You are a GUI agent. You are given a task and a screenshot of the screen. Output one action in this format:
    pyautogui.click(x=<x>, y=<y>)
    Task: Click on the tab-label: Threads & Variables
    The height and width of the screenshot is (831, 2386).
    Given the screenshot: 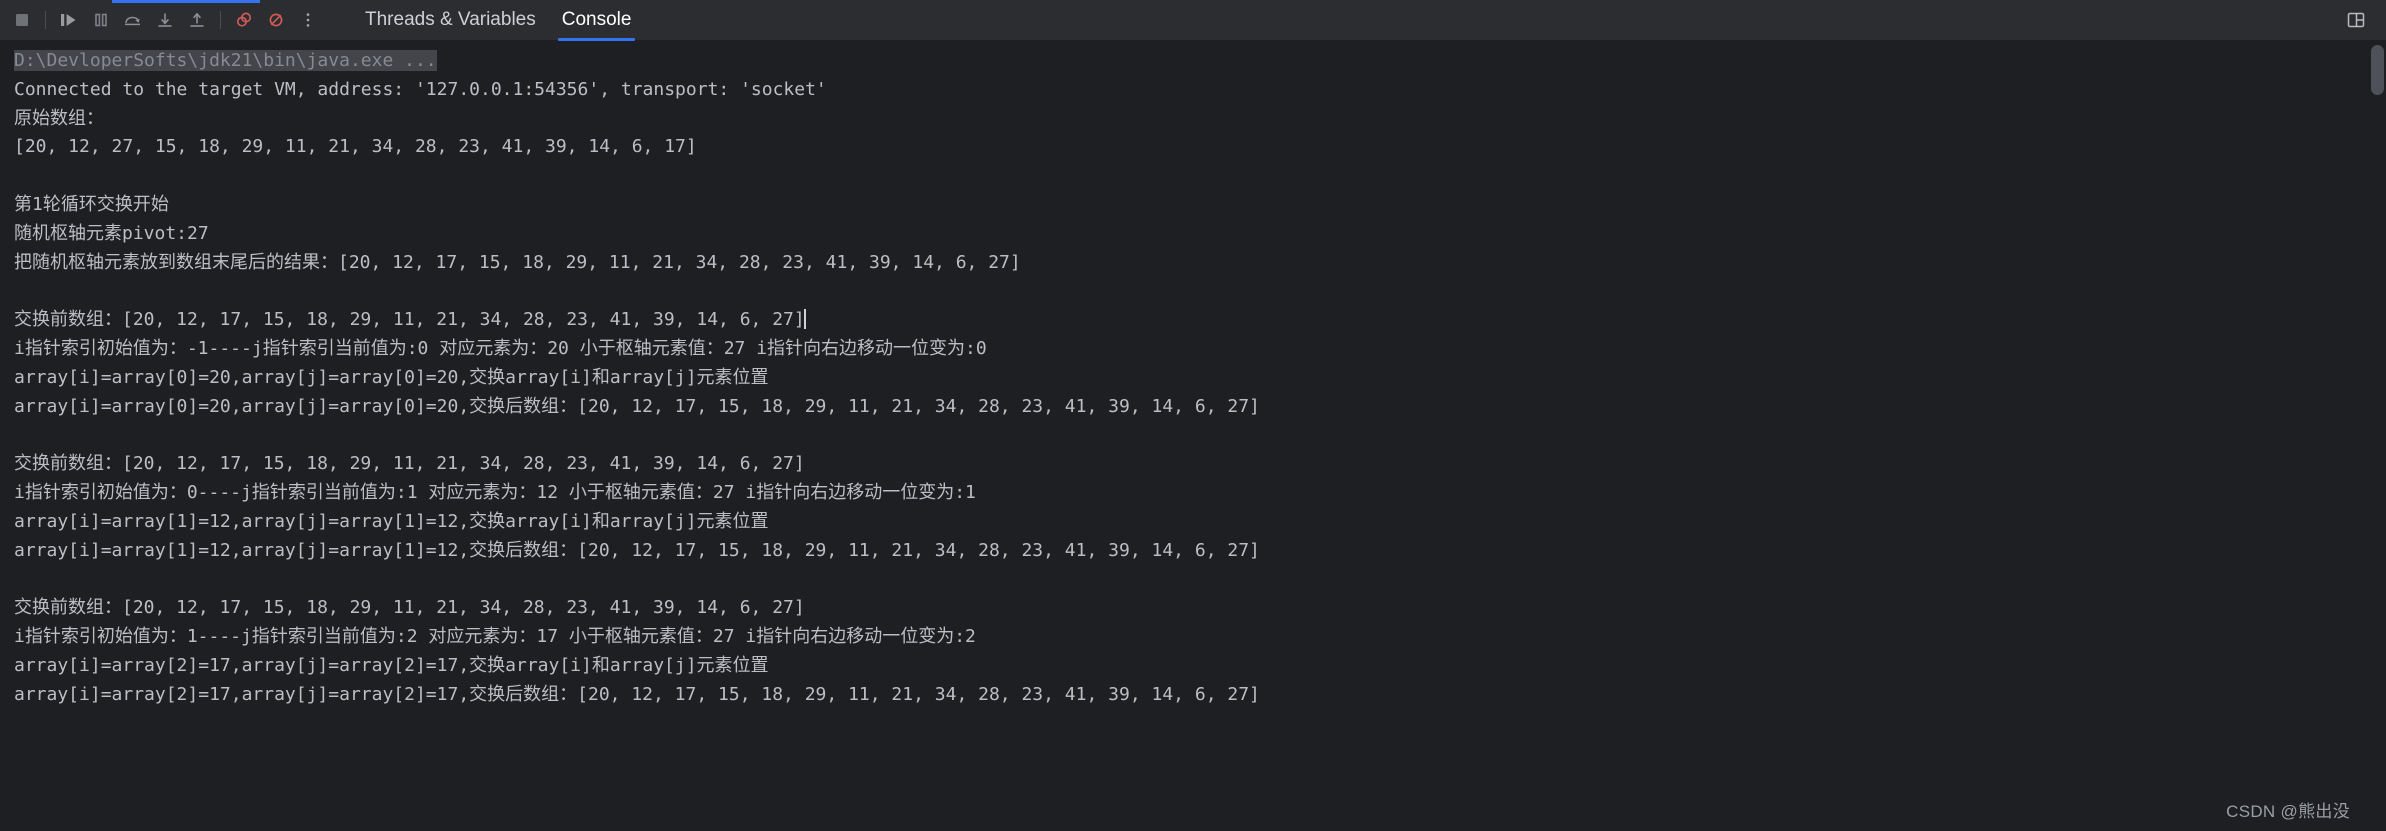 What is the action you would take?
    pyautogui.click(x=450, y=19)
    